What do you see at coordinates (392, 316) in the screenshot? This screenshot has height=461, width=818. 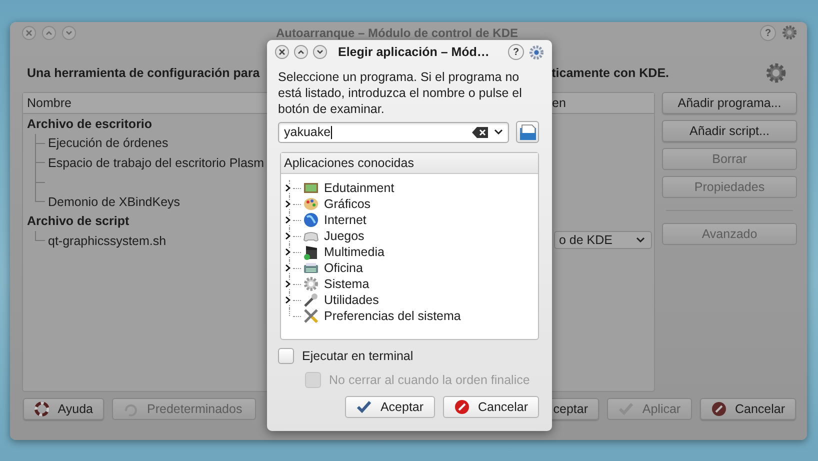 I see `application-category: Preferencias del sistema` at bounding box center [392, 316].